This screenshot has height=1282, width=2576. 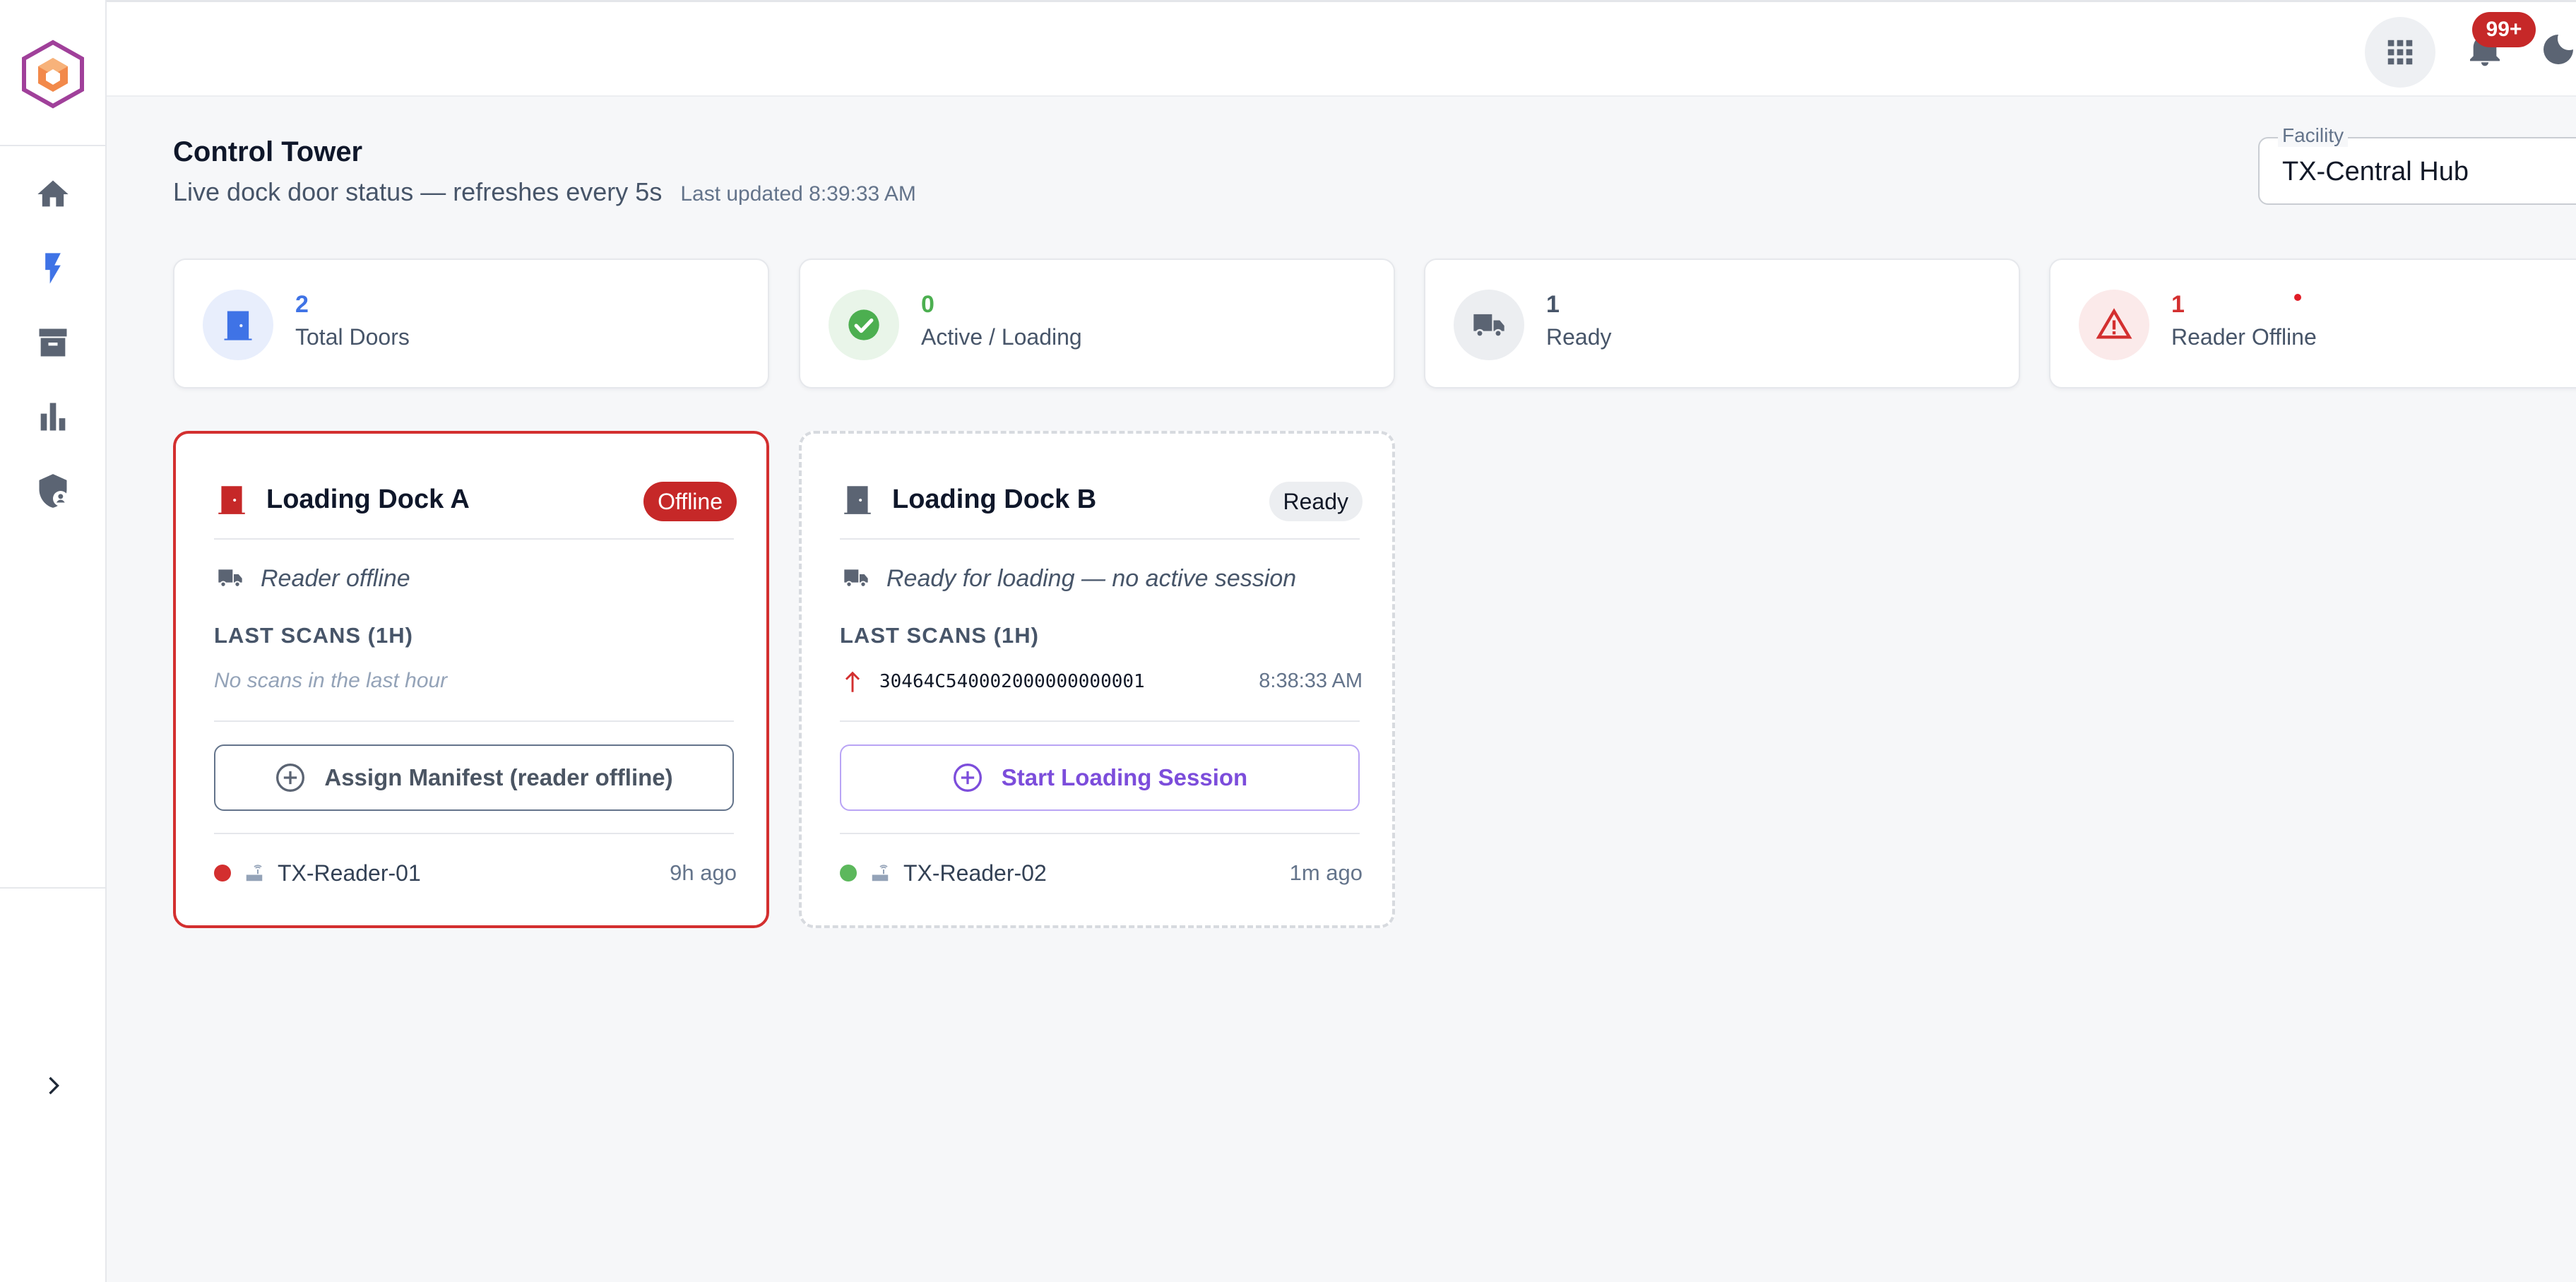 I want to click on page-title: Control Tower, so click(x=268, y=151).